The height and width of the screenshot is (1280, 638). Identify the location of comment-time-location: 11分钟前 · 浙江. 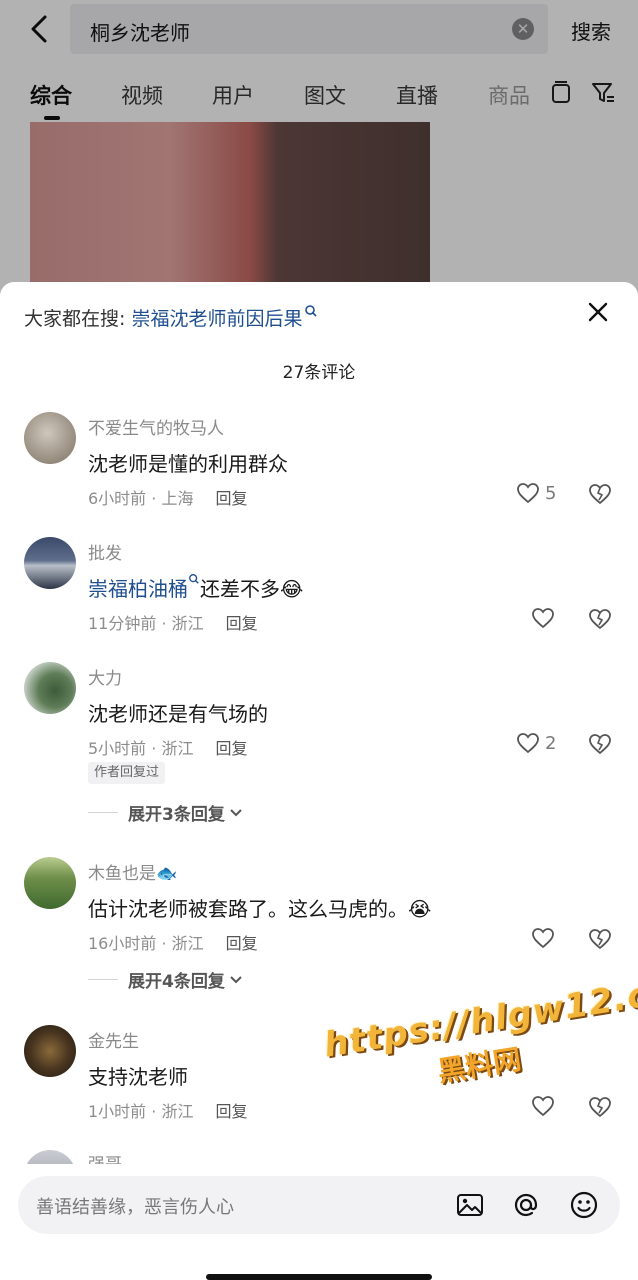
(146, 623).